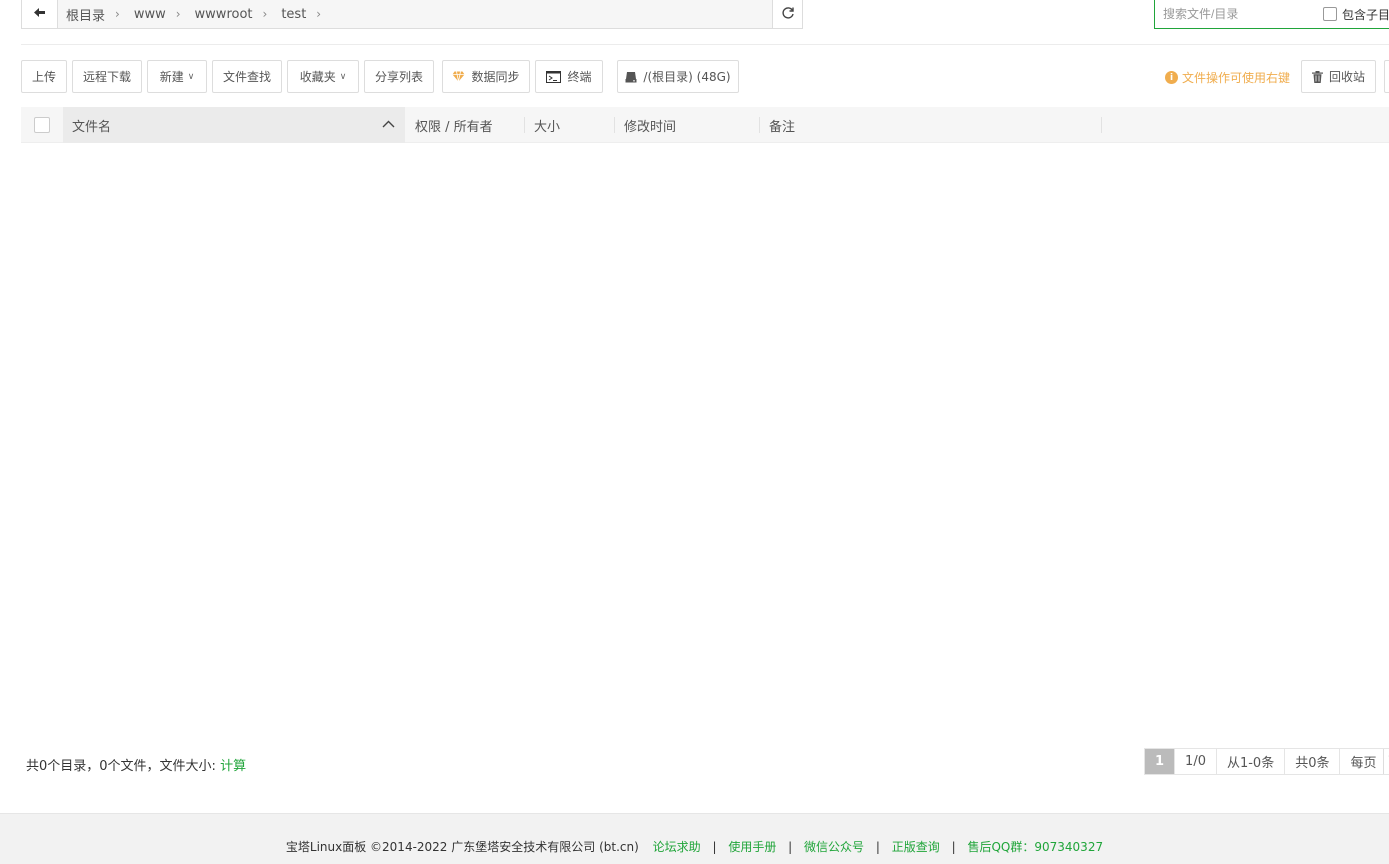  I want to click on manual-link: 使用手册, so click(752, 847).